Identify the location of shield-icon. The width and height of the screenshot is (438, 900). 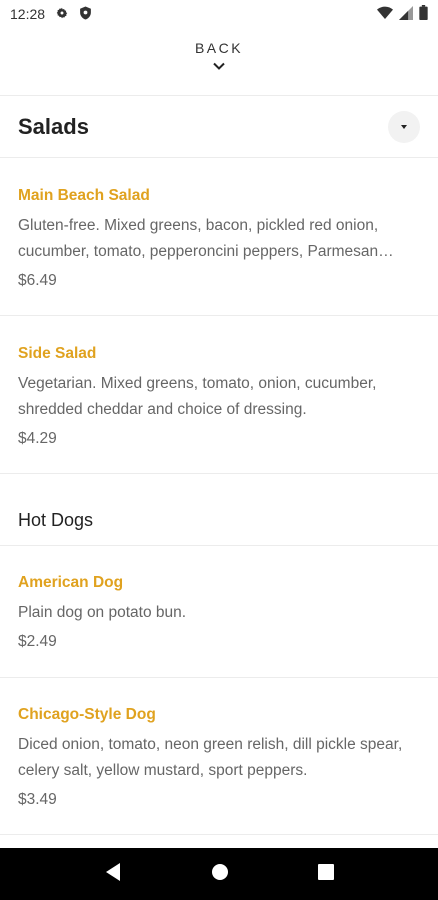
(85, 14).